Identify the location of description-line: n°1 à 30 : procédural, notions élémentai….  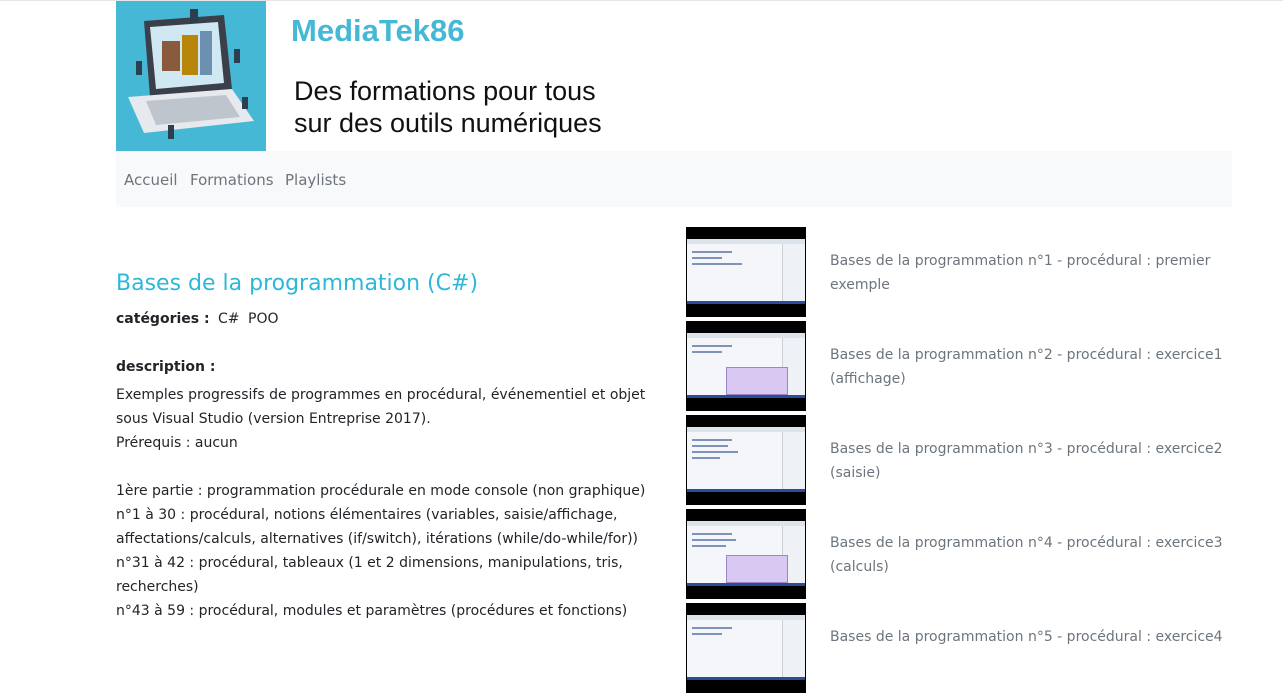
(367, 515).